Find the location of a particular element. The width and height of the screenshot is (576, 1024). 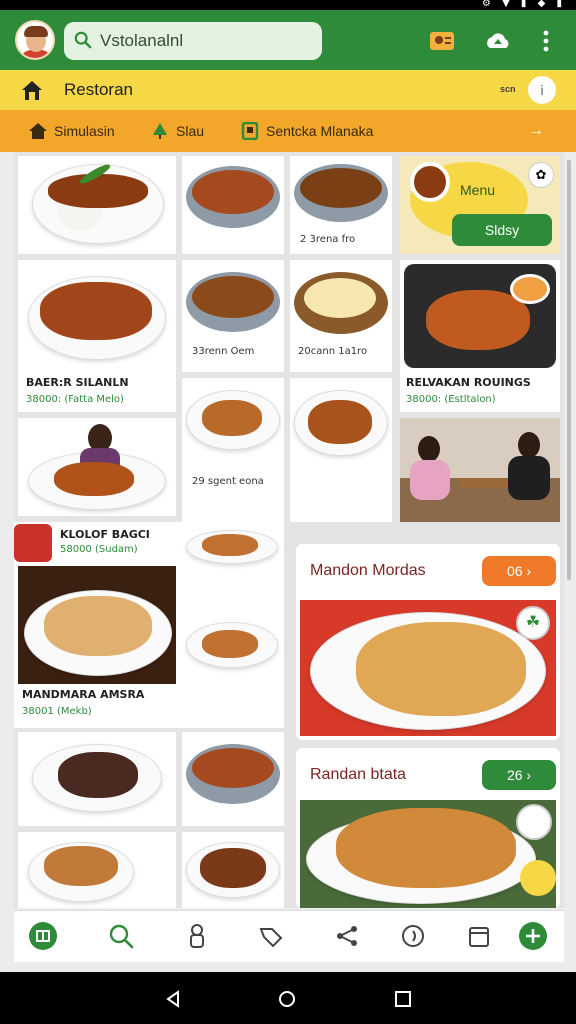

system-nav-bar is located at coordinates (288, 998).